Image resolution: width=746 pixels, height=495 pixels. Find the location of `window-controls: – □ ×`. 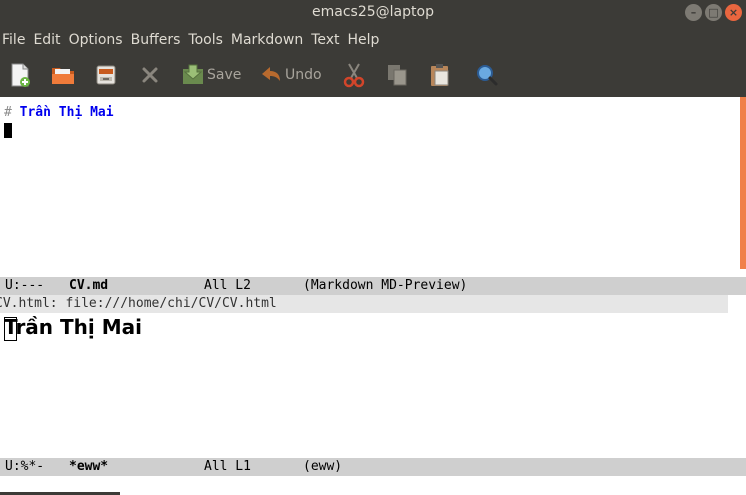

window-controls: – □ × is located at coordinates (713, 12).